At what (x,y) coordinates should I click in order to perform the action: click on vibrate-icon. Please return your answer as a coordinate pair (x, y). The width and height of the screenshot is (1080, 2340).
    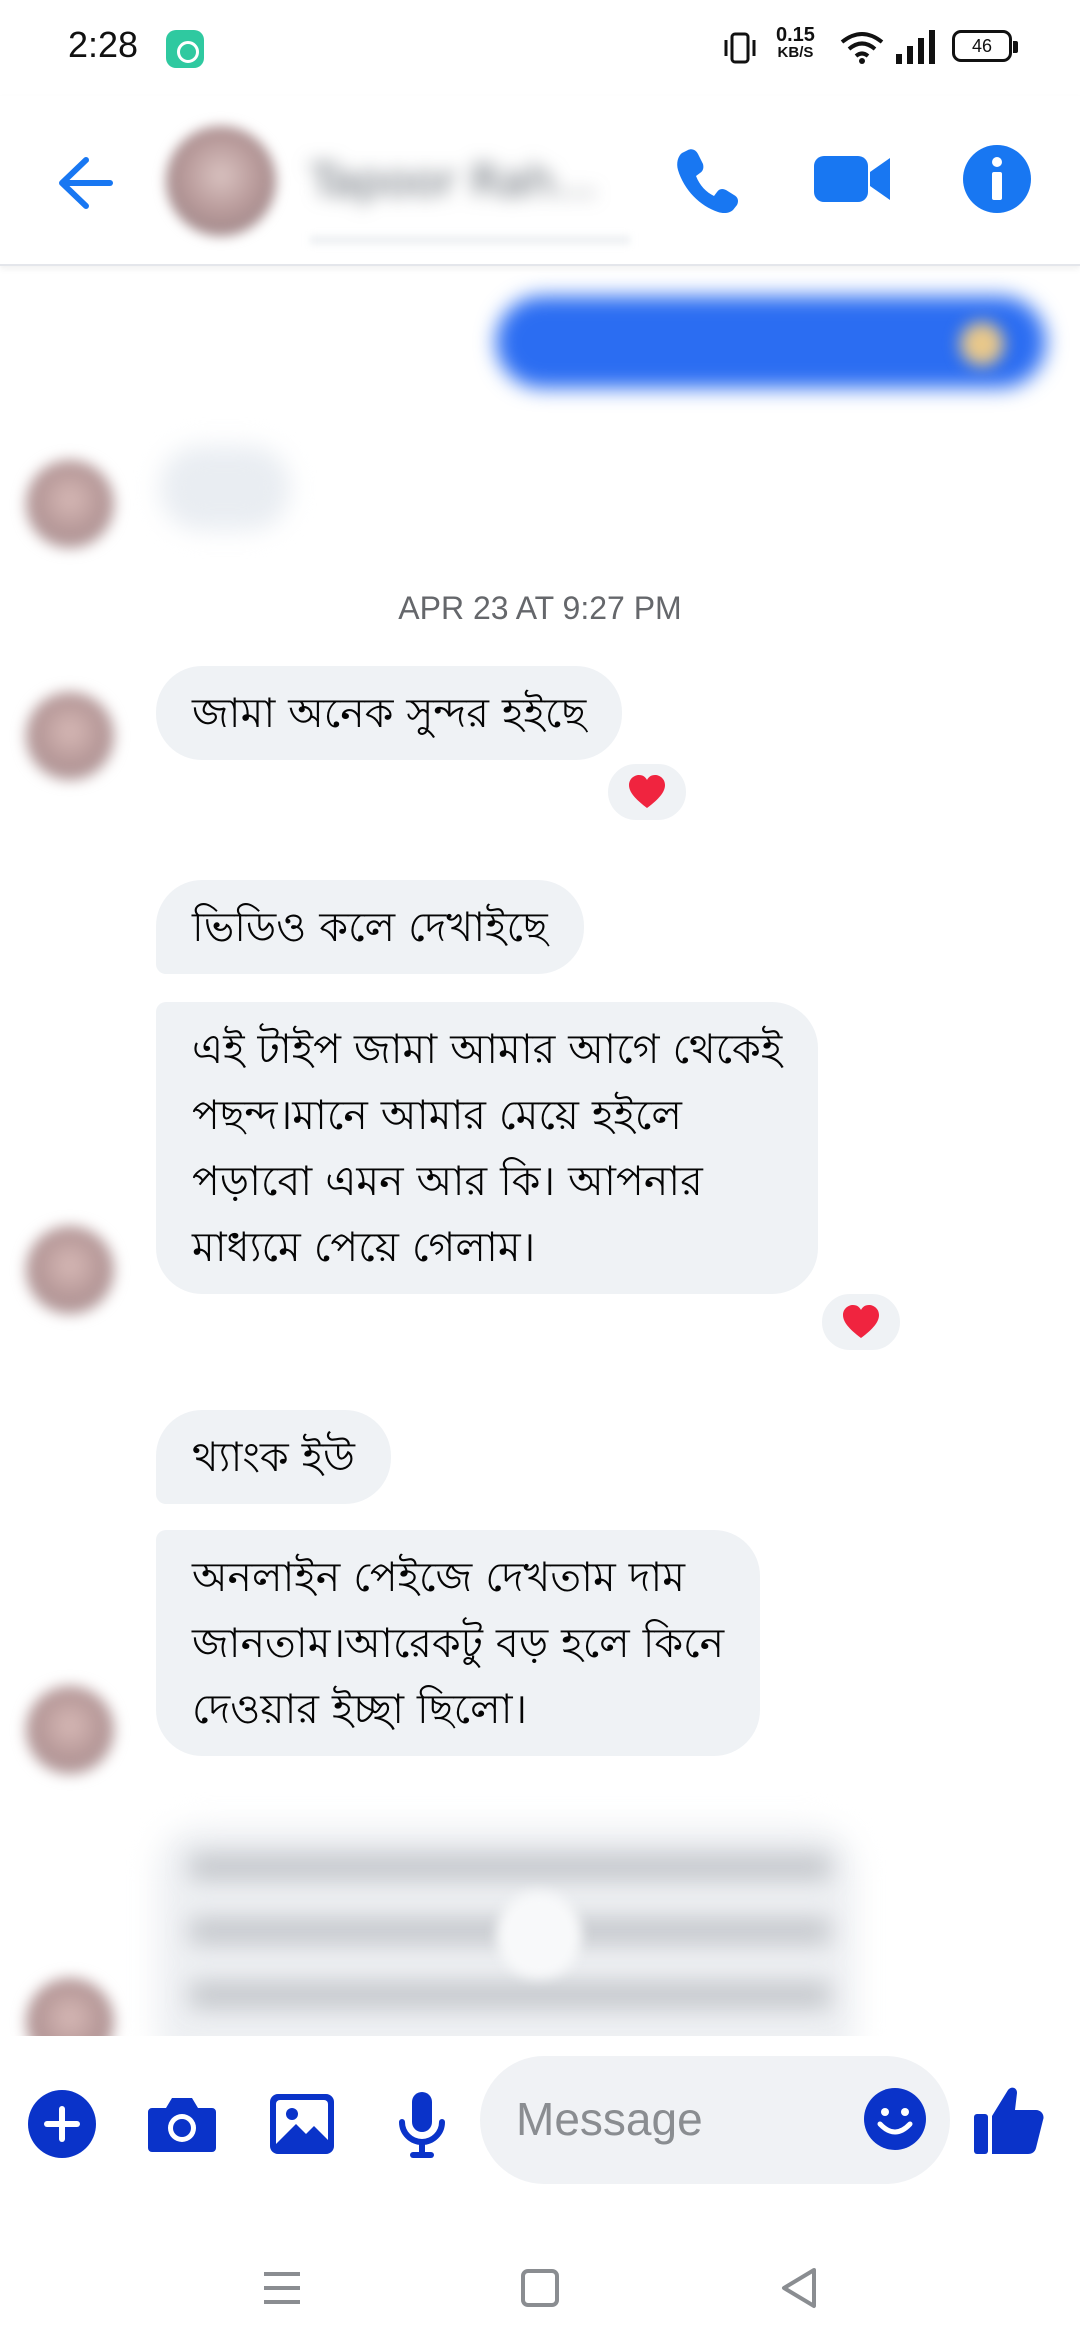
    Looking at the image, I should click on (740, 48).